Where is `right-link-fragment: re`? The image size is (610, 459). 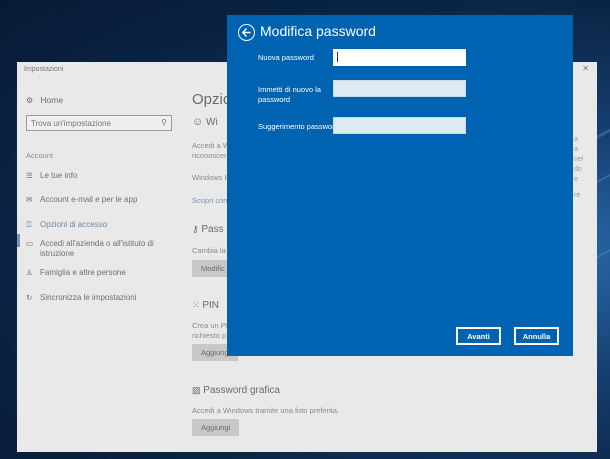 right-link-fragment: re is located at coordinates (577, 195).